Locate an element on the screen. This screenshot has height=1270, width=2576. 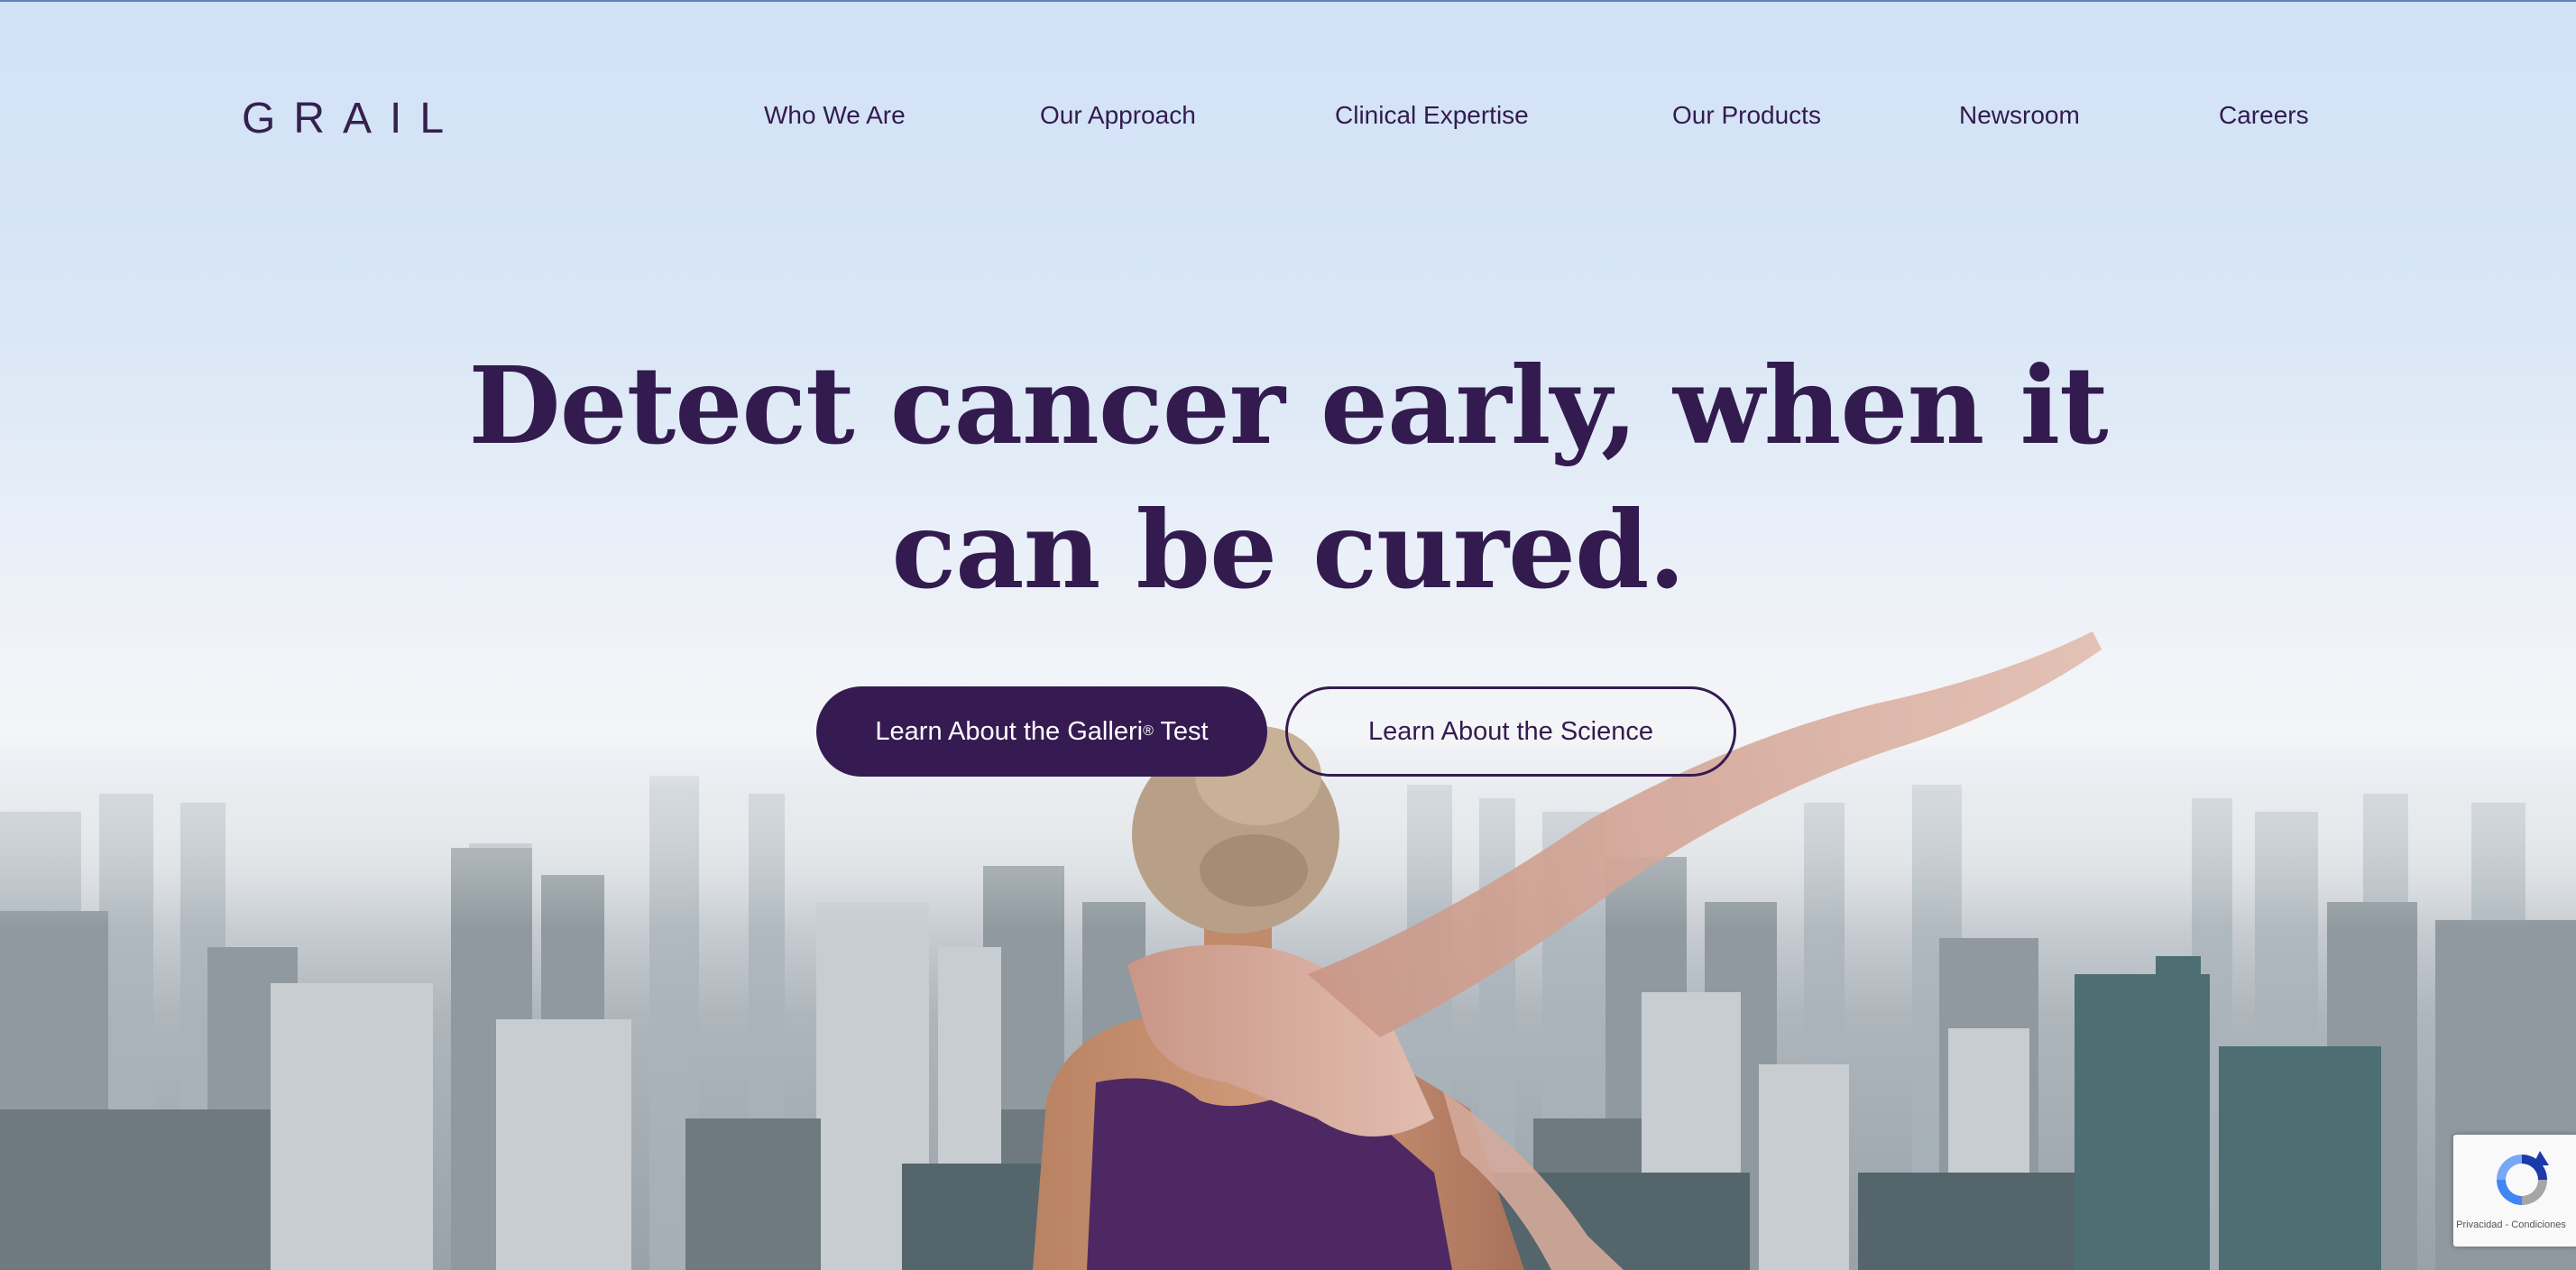
nav-newsroom: Newsroom is located at coordinates (2020, 115).